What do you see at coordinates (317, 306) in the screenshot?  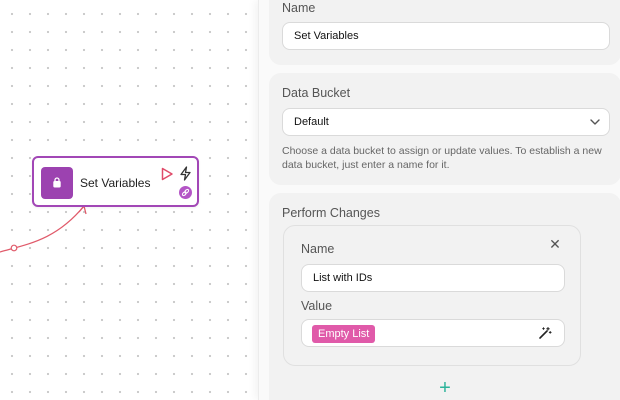 I see `change-value-label: Value` at bounding box center [317, 306].